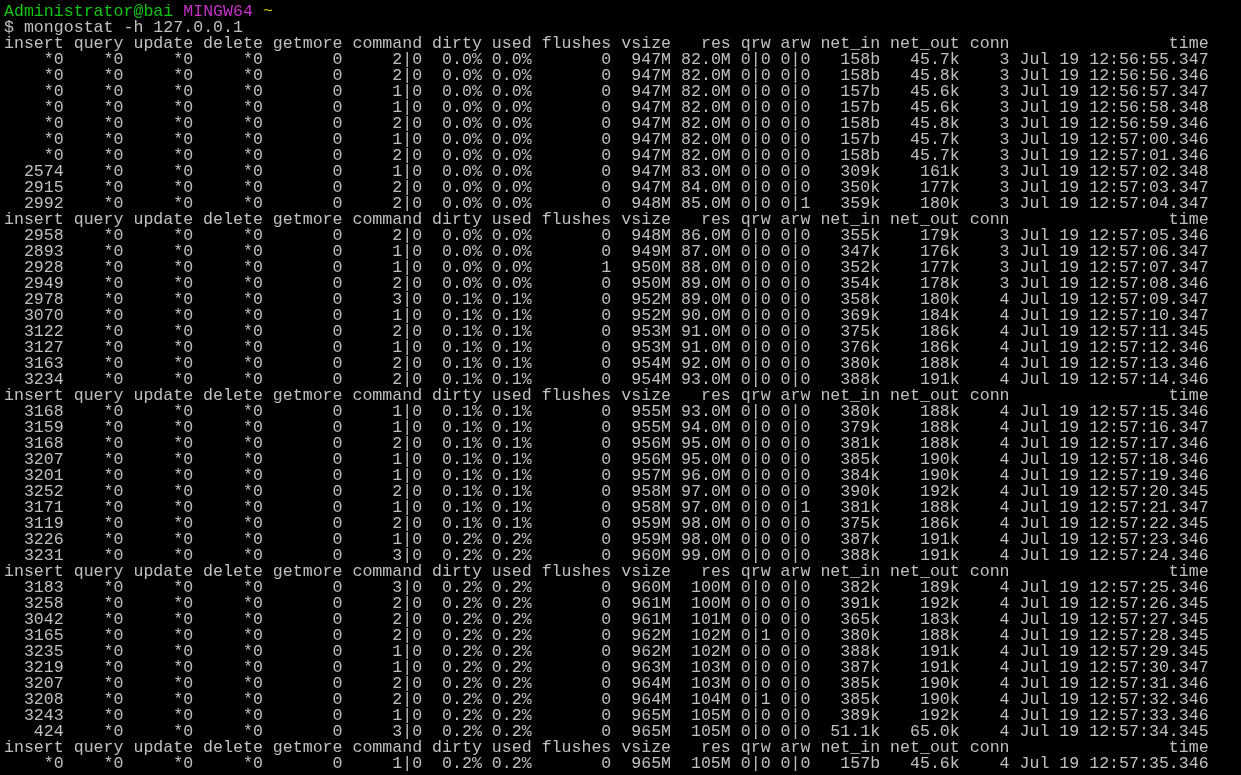  I want to click on table-cell-text: 45.7k, so click(934, 60).